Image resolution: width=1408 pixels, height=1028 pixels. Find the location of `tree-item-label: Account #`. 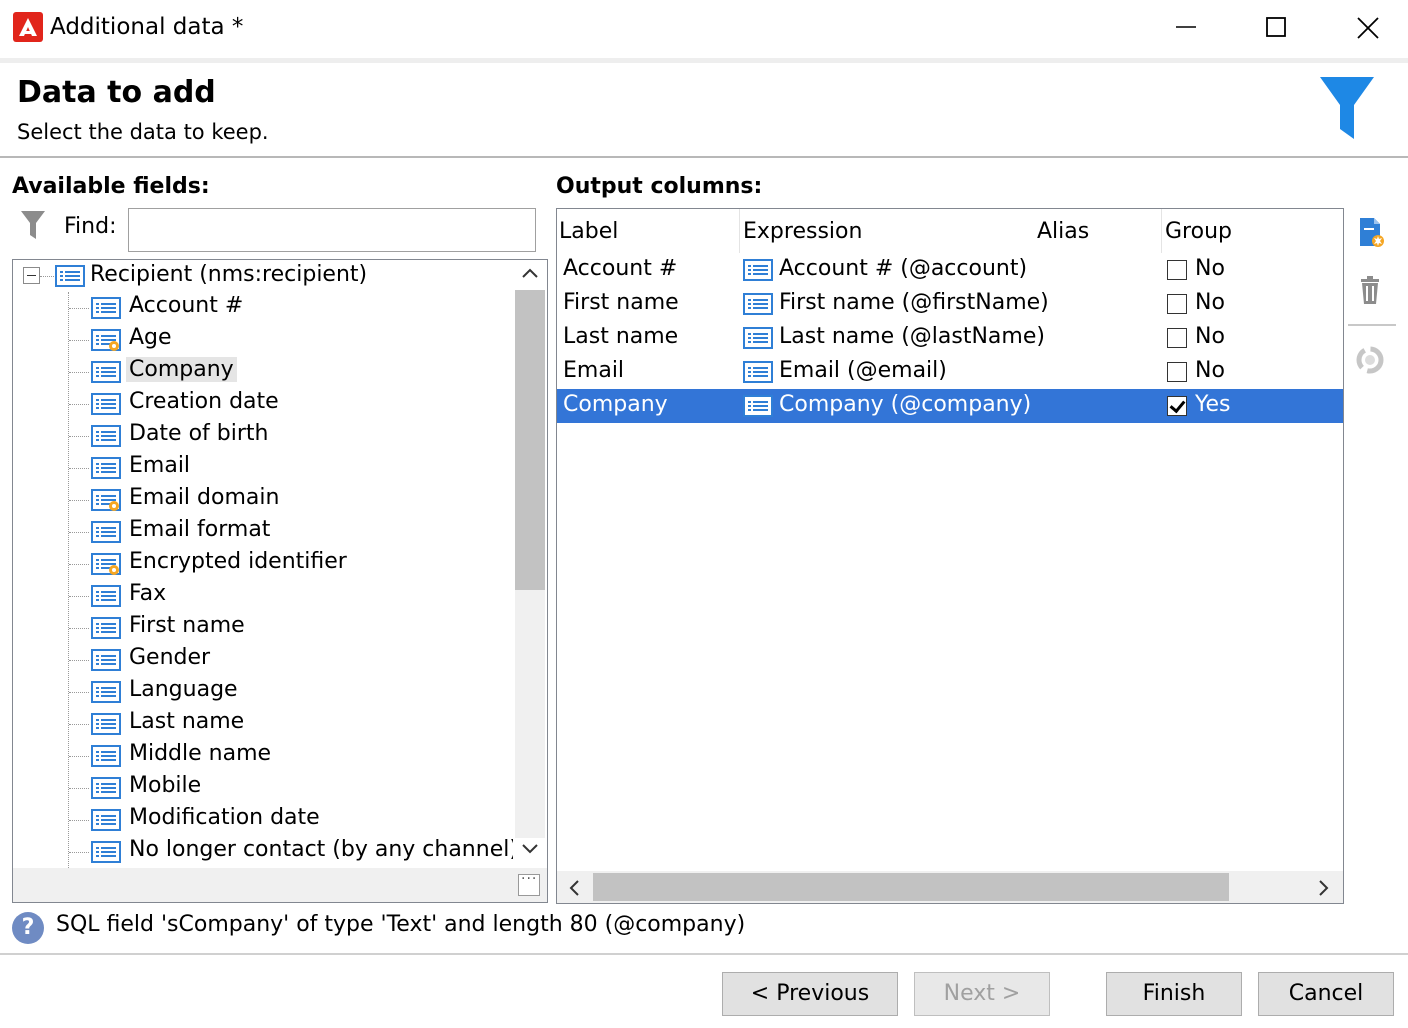

tree-item-label: Account # is located at coordinates (186, 305).